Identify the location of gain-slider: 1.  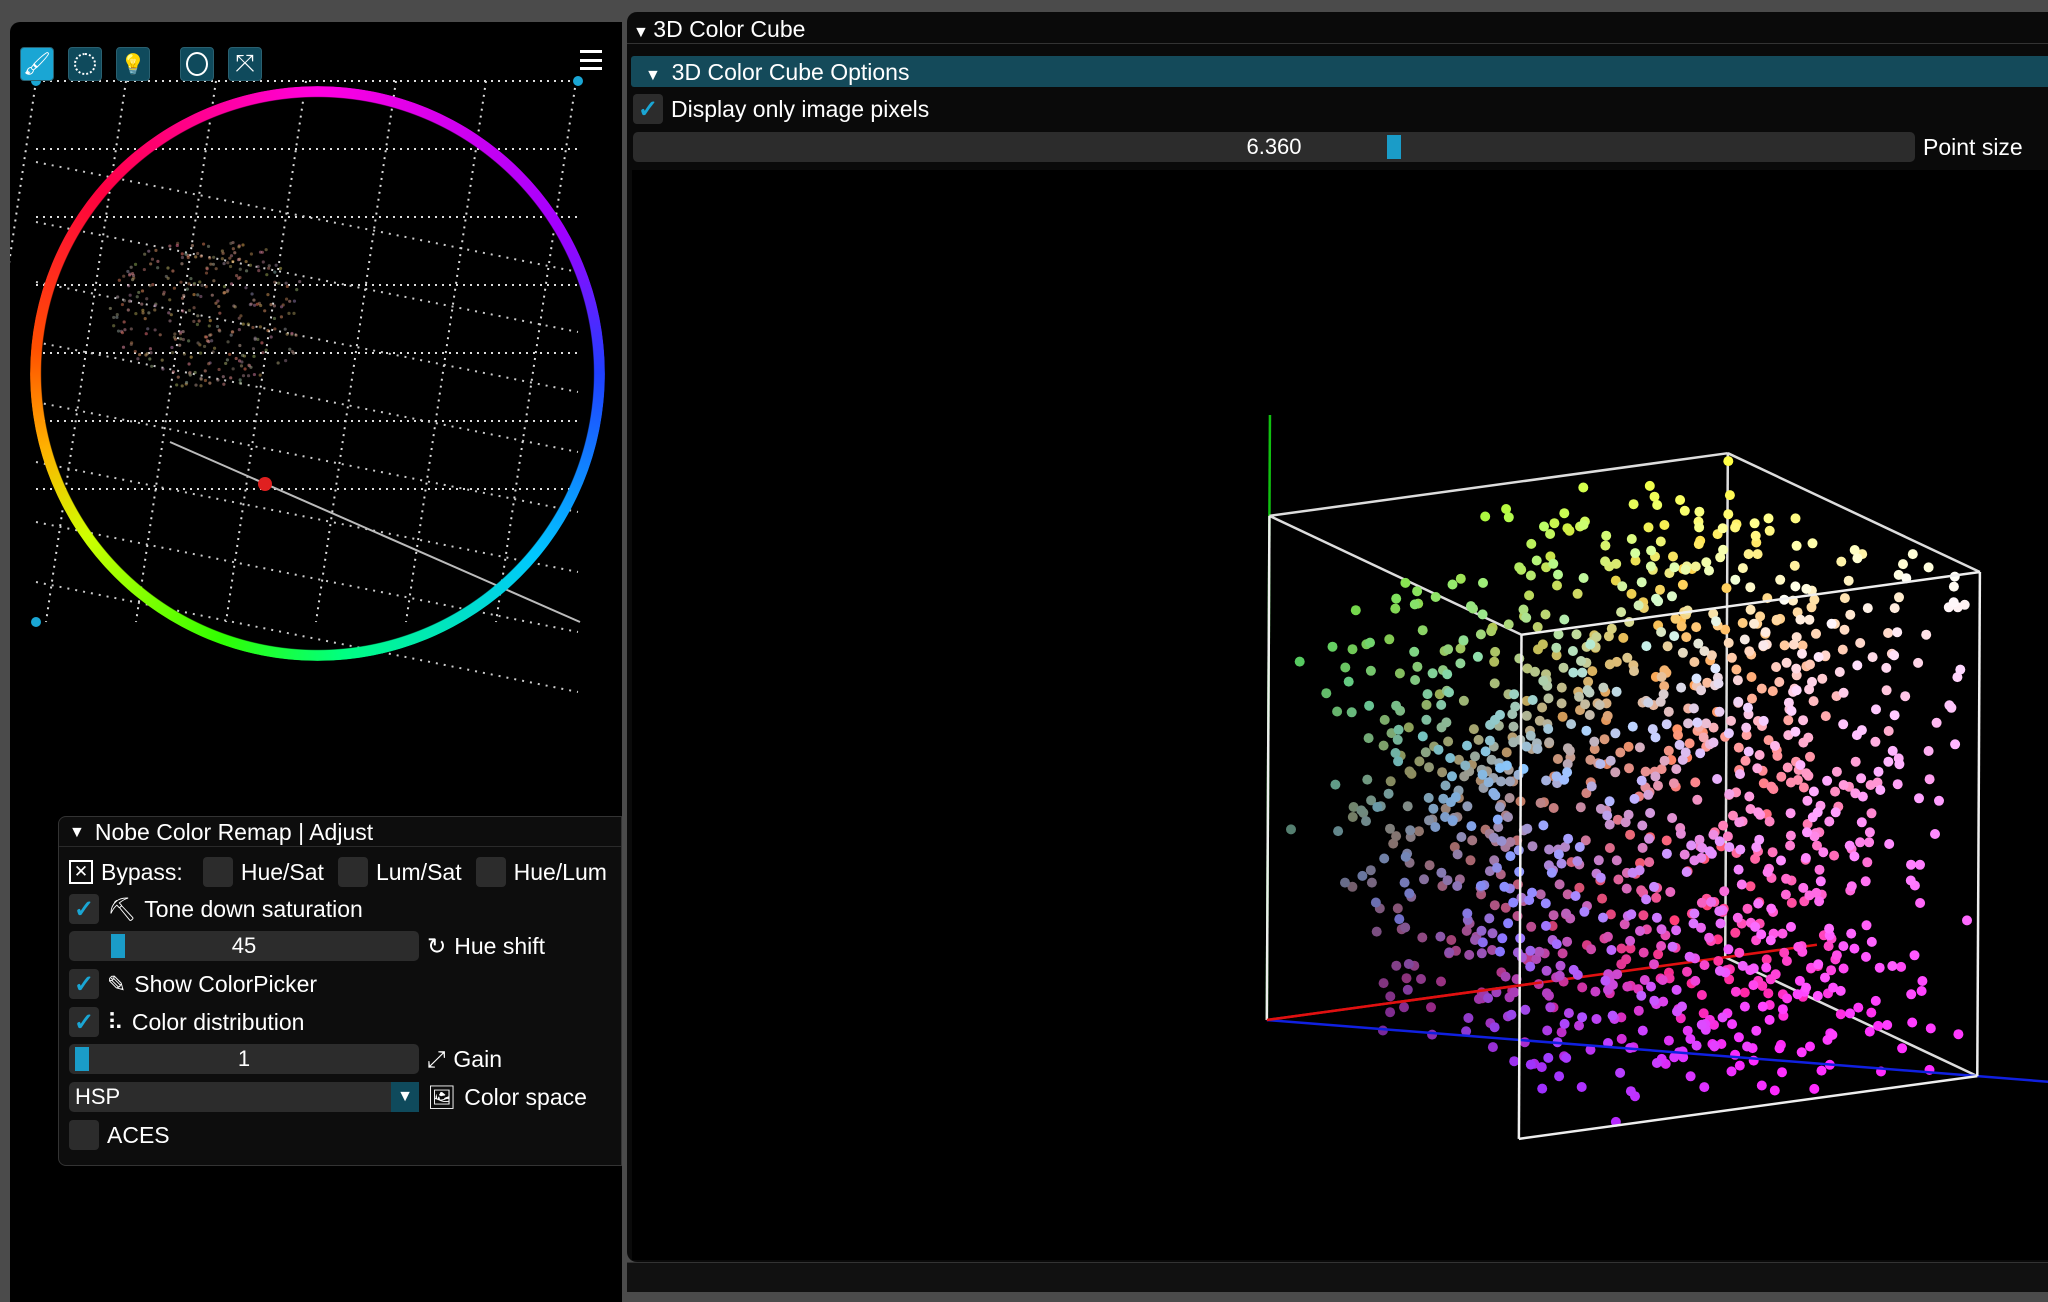
(244, 1059).